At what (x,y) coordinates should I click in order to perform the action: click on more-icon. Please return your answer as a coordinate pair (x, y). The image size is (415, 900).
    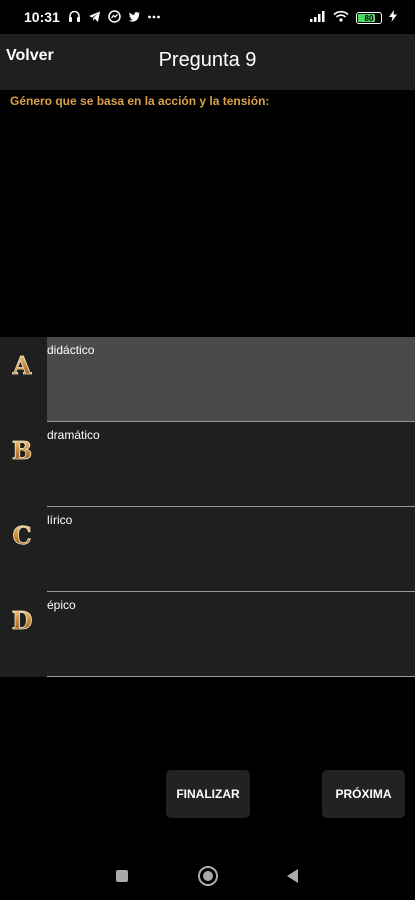
    Looking at the image, I should click on (154, 16).